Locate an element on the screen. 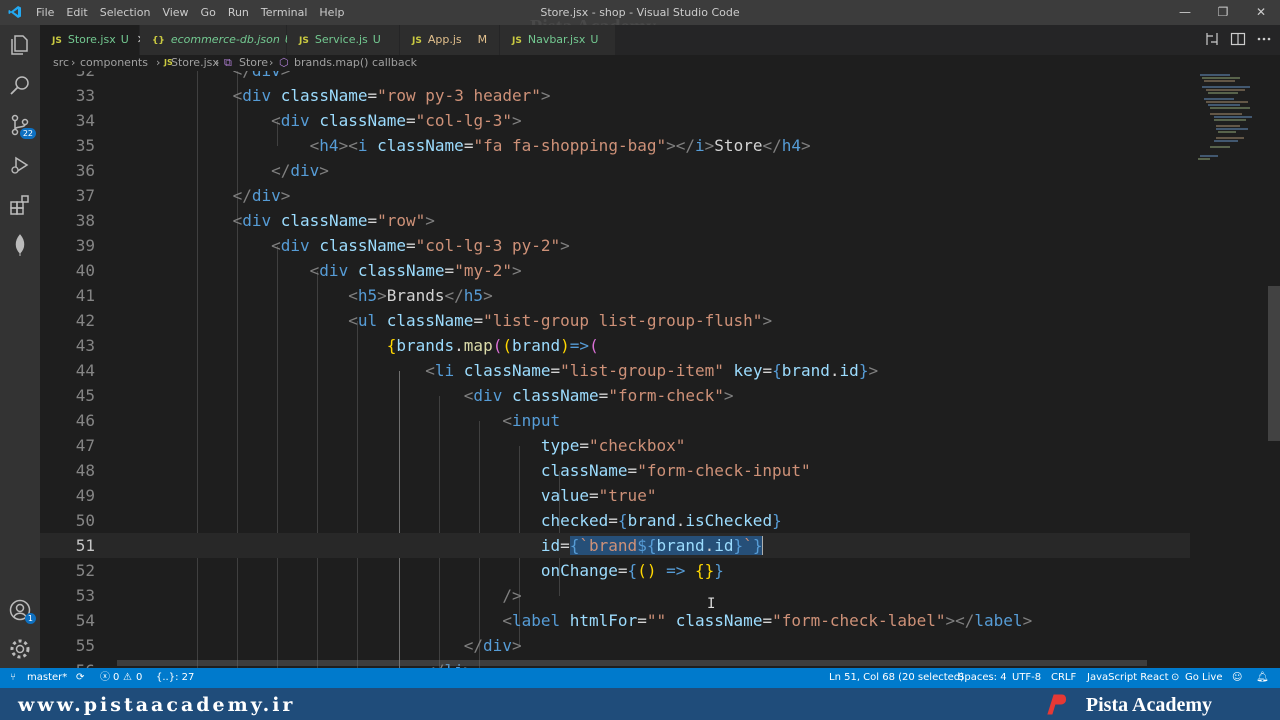 Image resolution: width=1280 pixels, height=720 pixels. source-control-icon: 22 is located at coordinates (22, 126).